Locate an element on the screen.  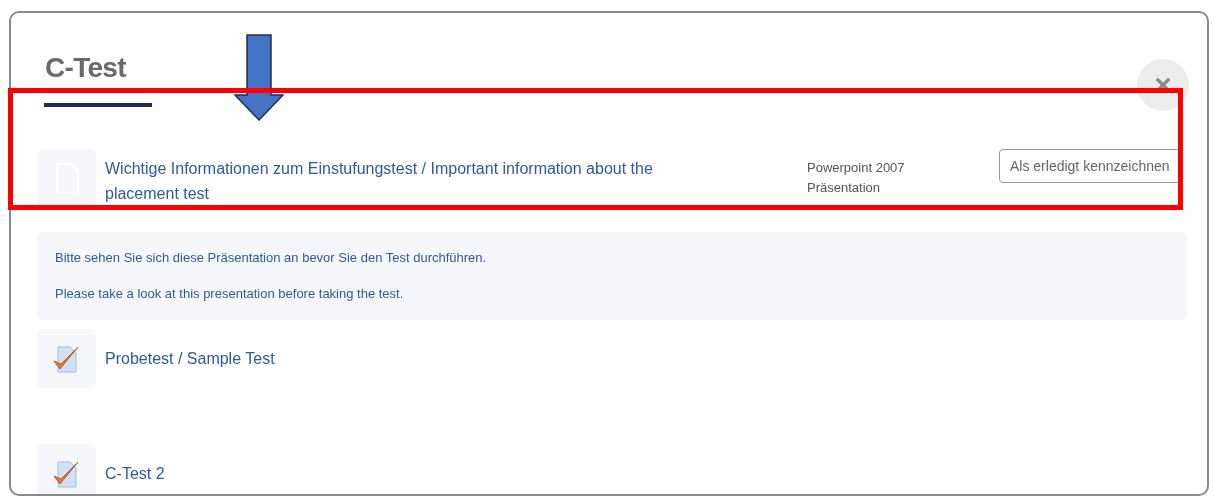
description-text: Please take a look at this presentation before taking the test. is located at coordinates (230, 294).